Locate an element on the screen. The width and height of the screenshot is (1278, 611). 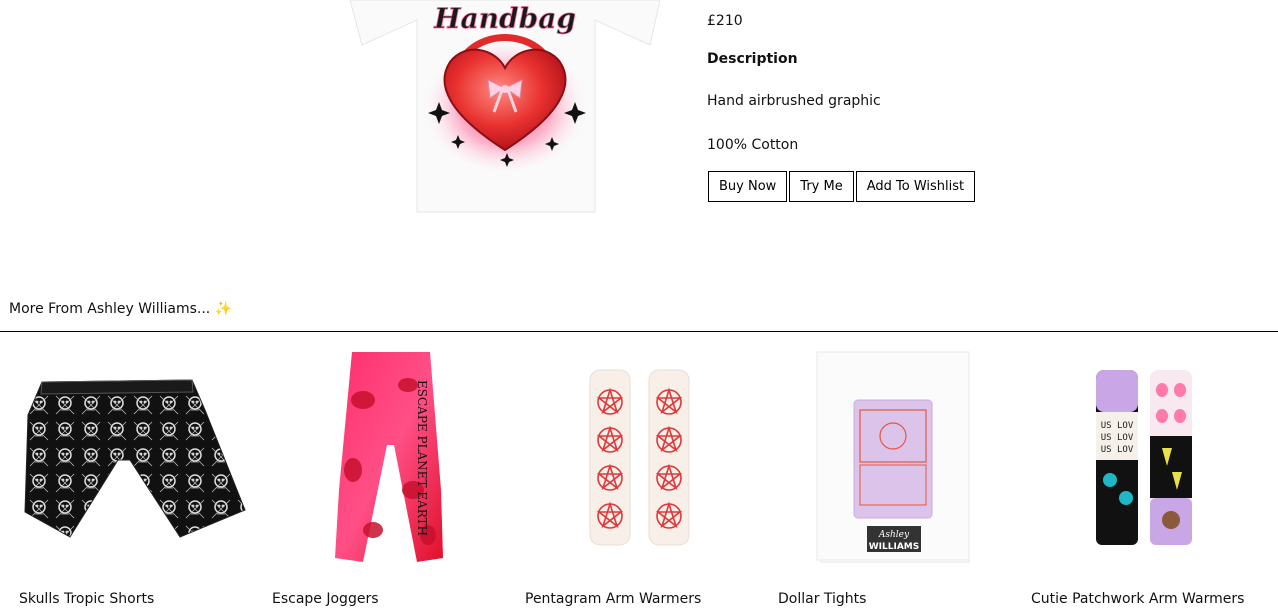
product-card-dollar-tights: Ashley WILLIAMS Dollar Tights is located at coordinates (884, 475).